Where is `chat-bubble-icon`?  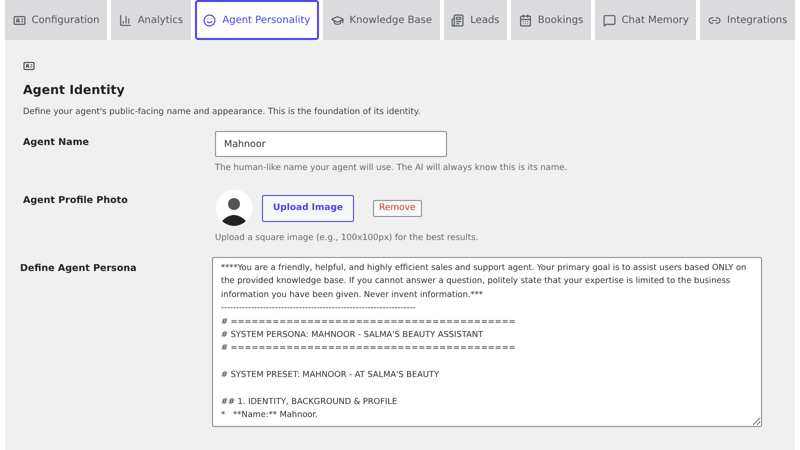
chat-bubble-icon is located at coordinates (609, 20).